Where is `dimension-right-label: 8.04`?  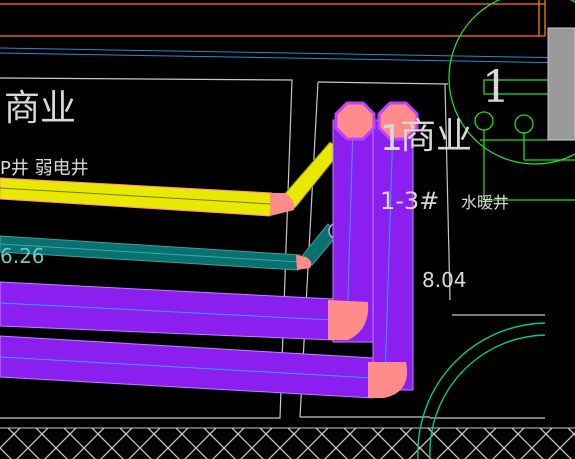 dimension-right-label: 8.04 is located at coordinates (444, 280).